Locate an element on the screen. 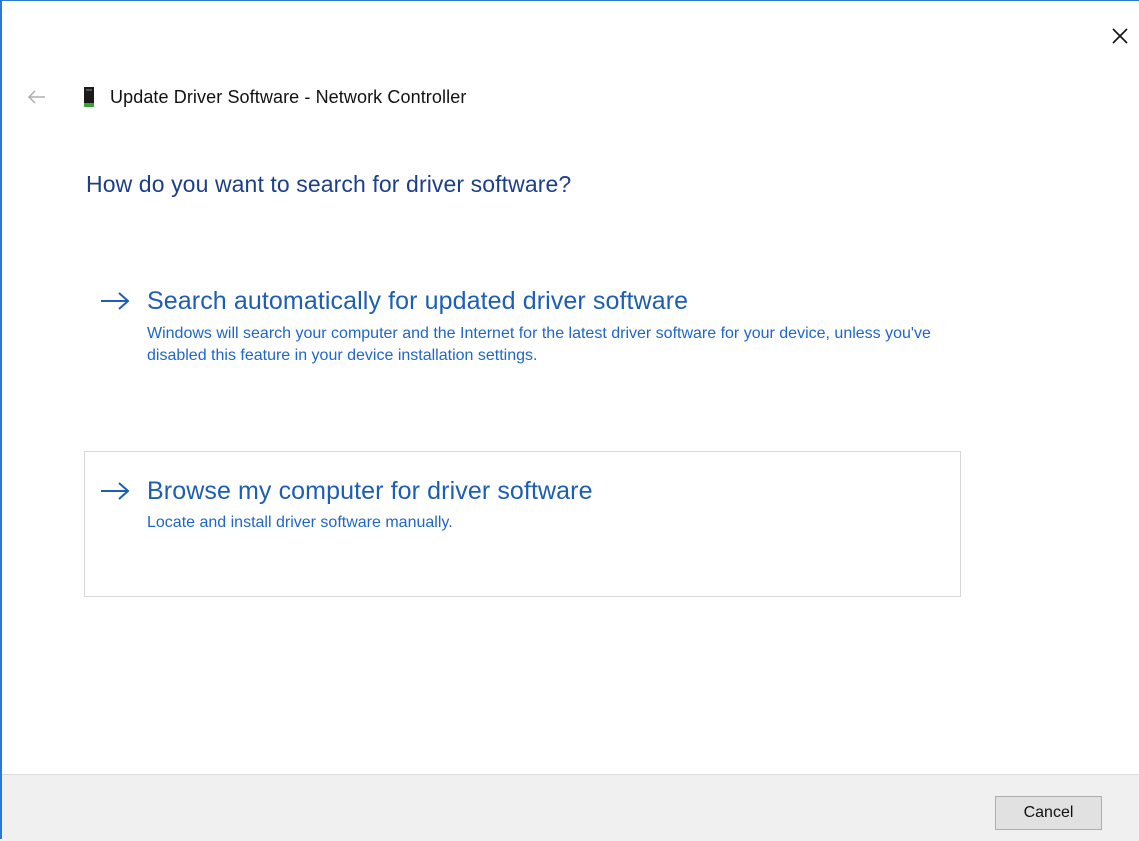  back-arrow-icon is located at coordinates (36, 97).